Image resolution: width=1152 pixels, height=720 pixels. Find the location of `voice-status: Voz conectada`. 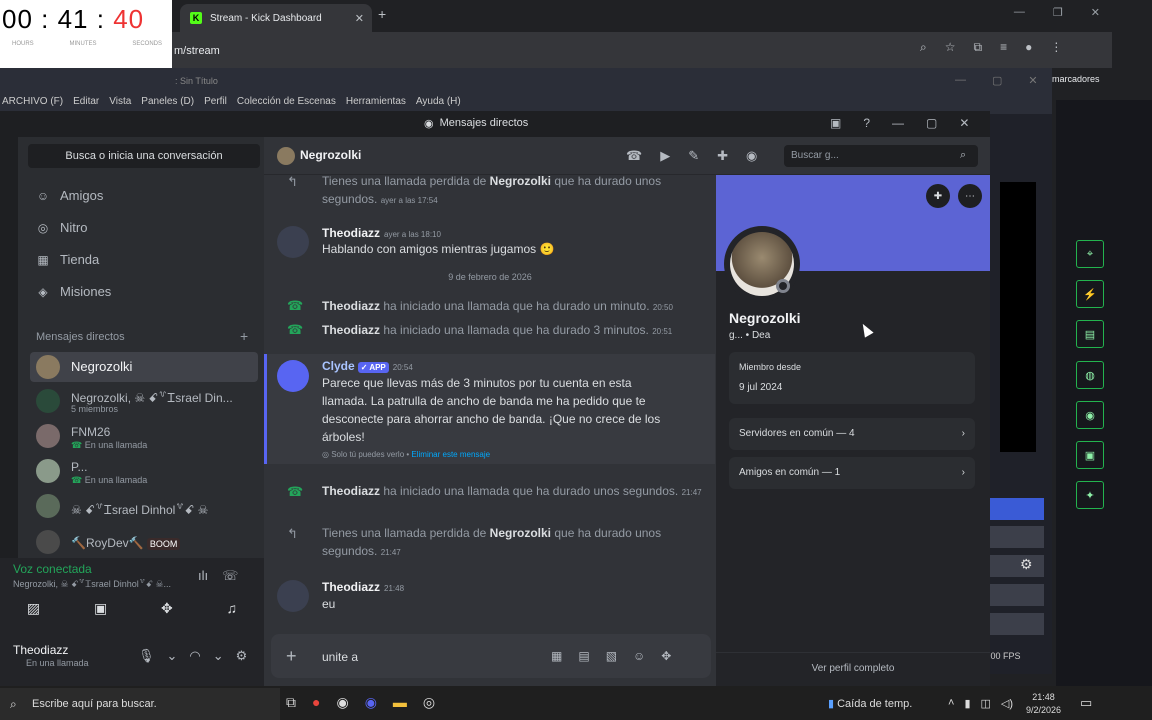

voice-status: Voz conectada is located at coordinates (52, 569).